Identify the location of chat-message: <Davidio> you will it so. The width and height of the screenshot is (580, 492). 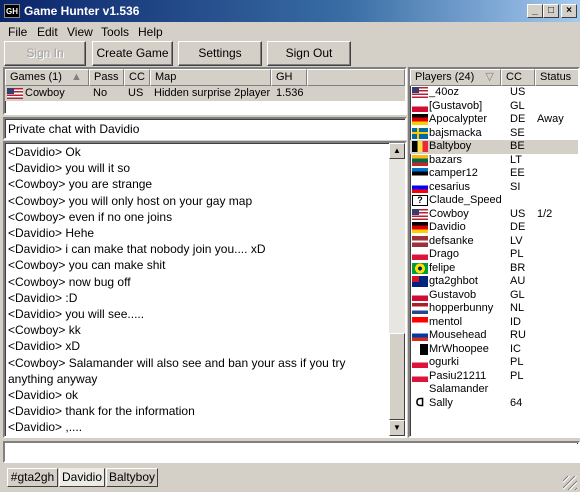
(69, 168).